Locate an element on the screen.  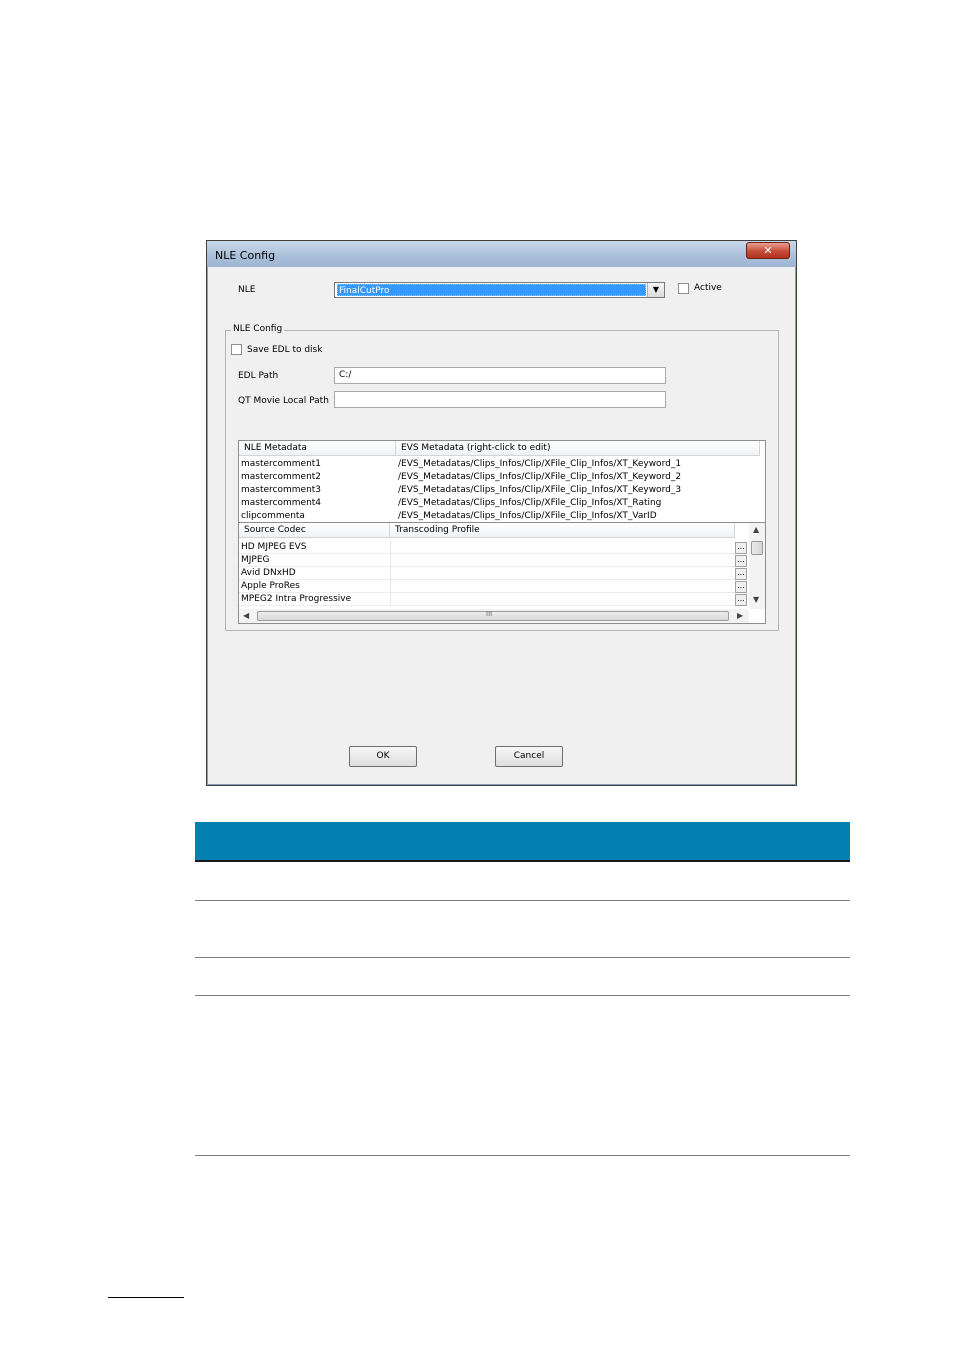
ok-button: OK is located at coordinates (383, 756).